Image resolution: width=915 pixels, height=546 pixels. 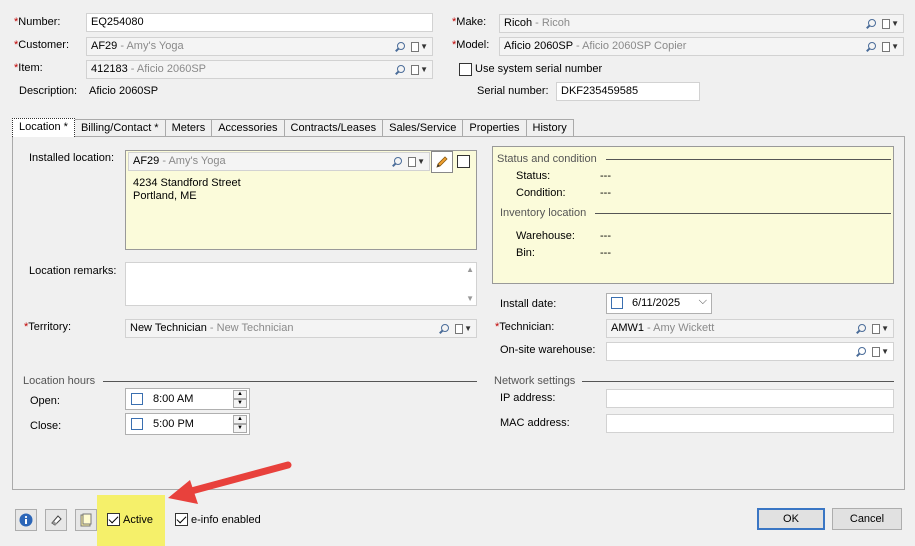 I want to click on item-field: 412183 - Aficio 2060SP ▼, so click(x=259, y=69).